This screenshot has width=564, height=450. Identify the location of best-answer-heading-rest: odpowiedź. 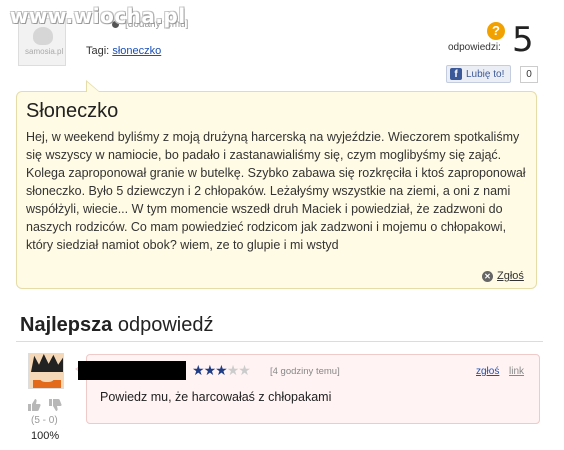
(163, 325).